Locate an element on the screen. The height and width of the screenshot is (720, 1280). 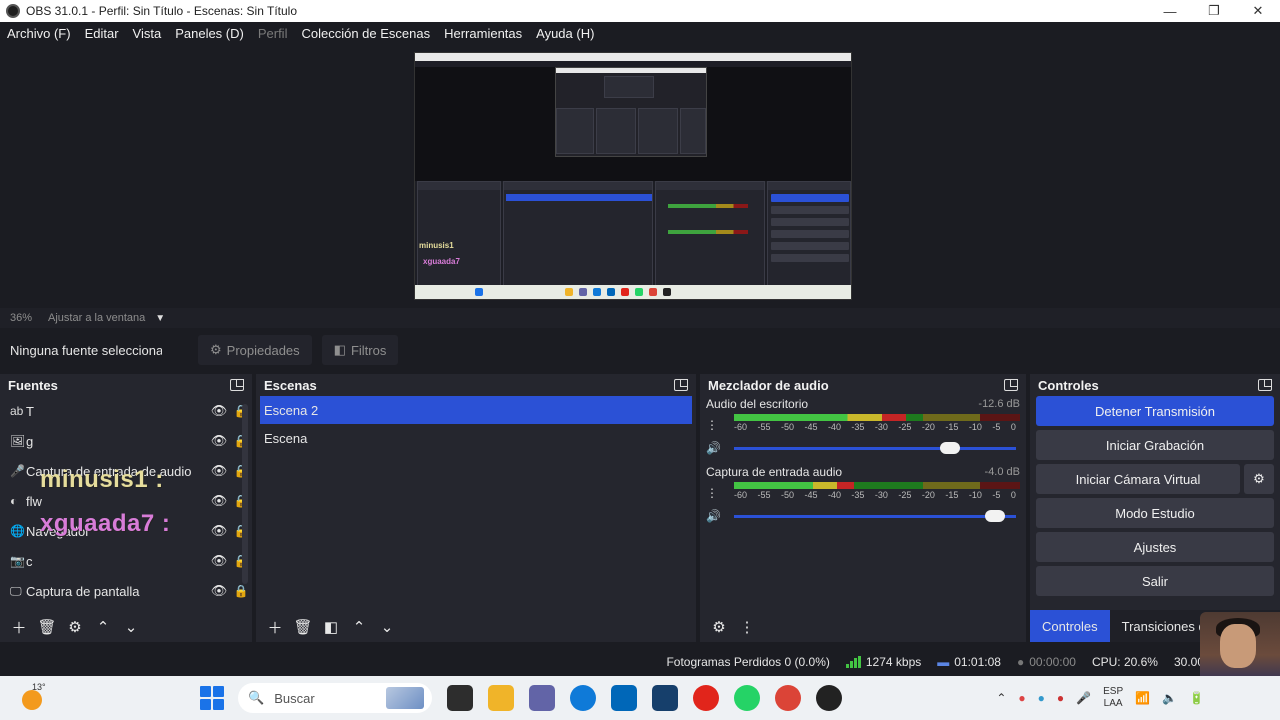
meter-tick-label: -20 is located at coordinates (928, 427).